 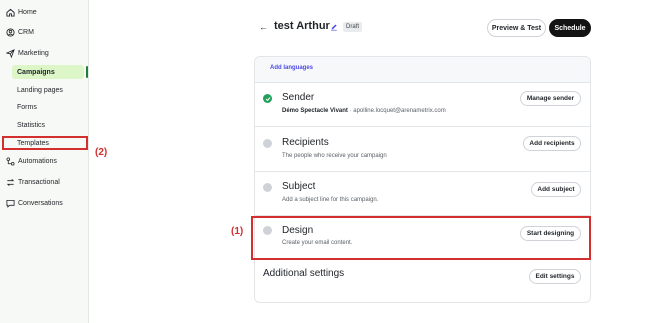 What do you see at coordinates (27, 12) in the screenshot?
I see `sidebar-item-label: Home` at bounding box center [27, 12].